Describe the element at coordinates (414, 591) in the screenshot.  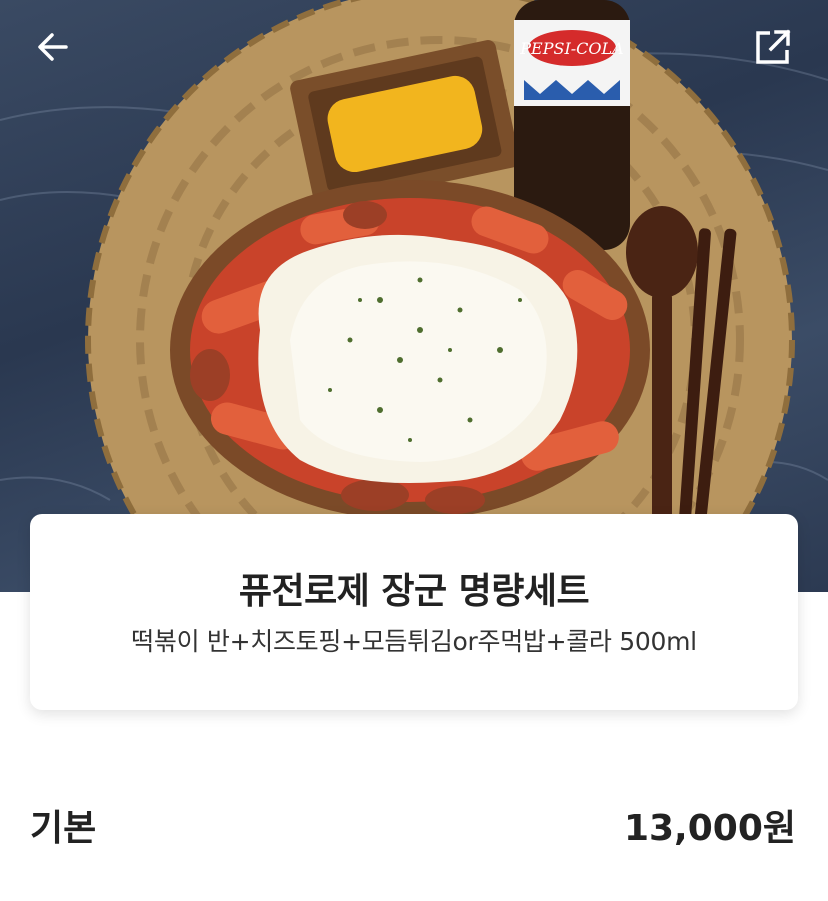
I see `product-title: 퓨전로제 장군 명량세트` at that location.